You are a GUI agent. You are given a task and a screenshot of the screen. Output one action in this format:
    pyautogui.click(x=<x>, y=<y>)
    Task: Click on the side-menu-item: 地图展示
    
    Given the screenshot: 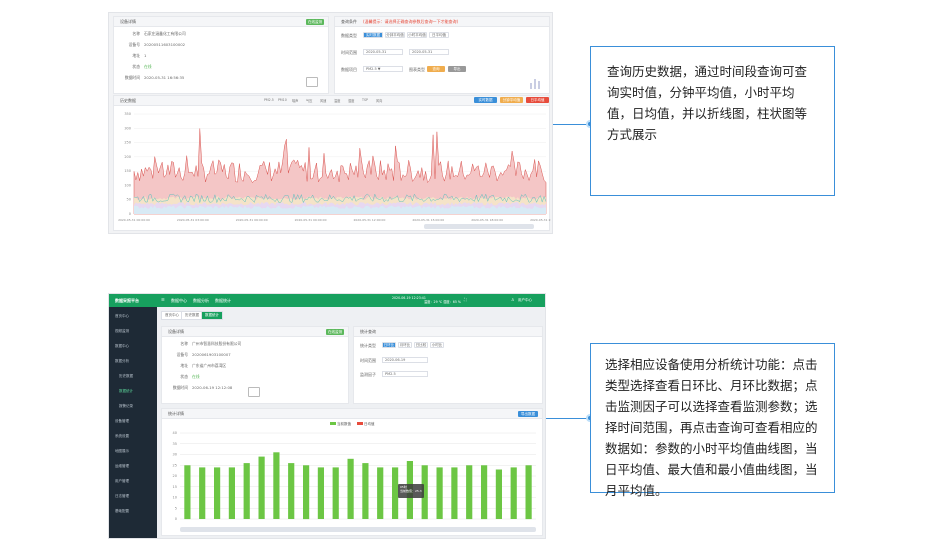 What is the action you would take?
    pyautogui.click(x=122, y=451)
    